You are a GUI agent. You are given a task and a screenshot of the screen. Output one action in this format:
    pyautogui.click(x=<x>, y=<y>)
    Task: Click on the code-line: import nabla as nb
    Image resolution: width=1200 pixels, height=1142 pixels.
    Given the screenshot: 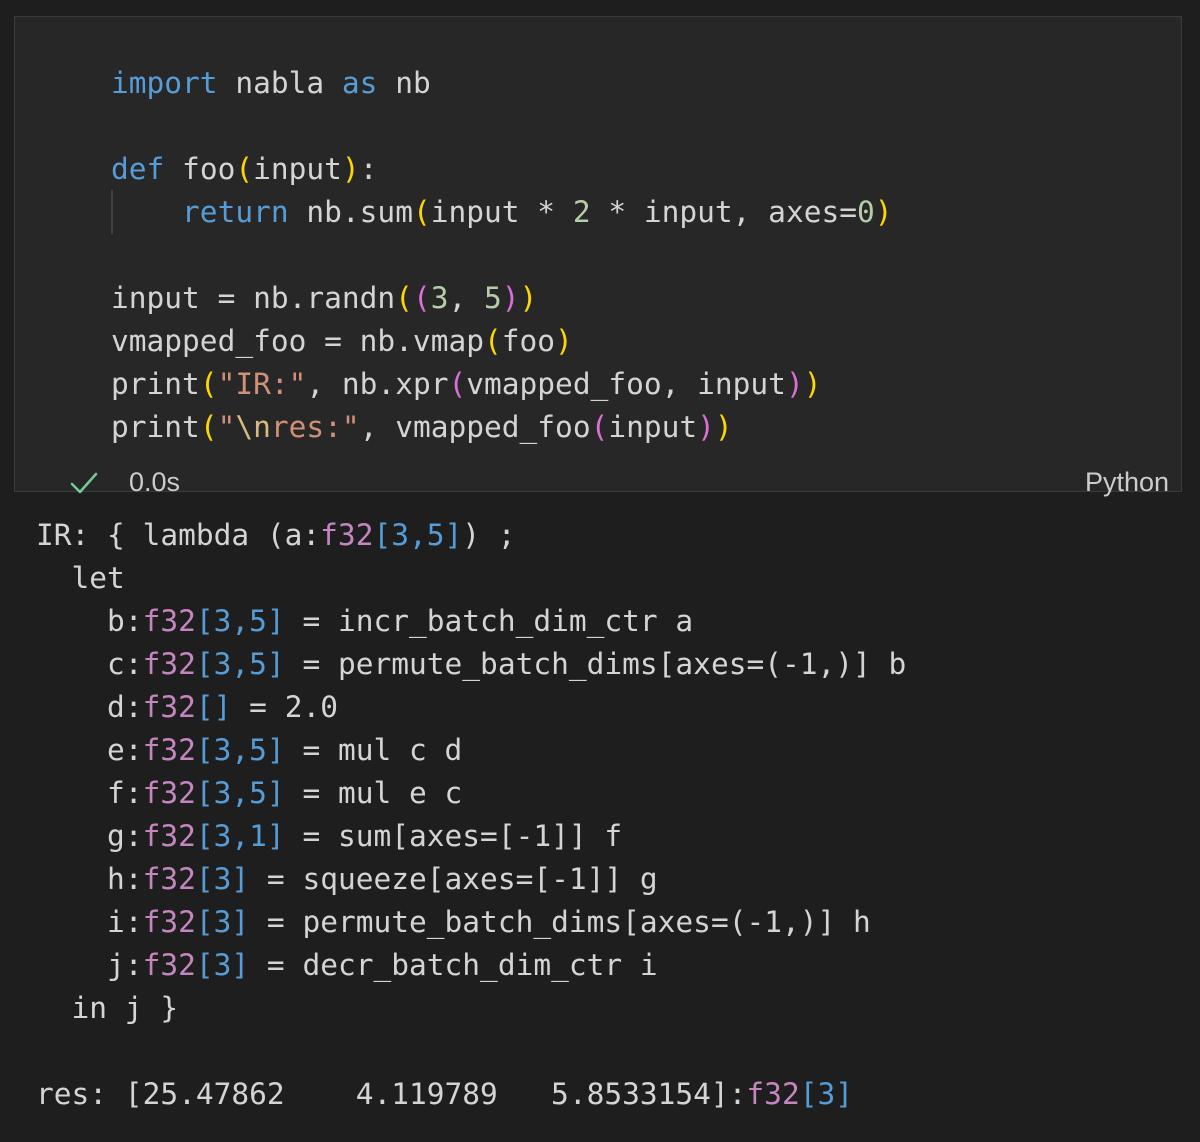 What is the action you would take?
    pyautogui.click(x=502, y=83)
    